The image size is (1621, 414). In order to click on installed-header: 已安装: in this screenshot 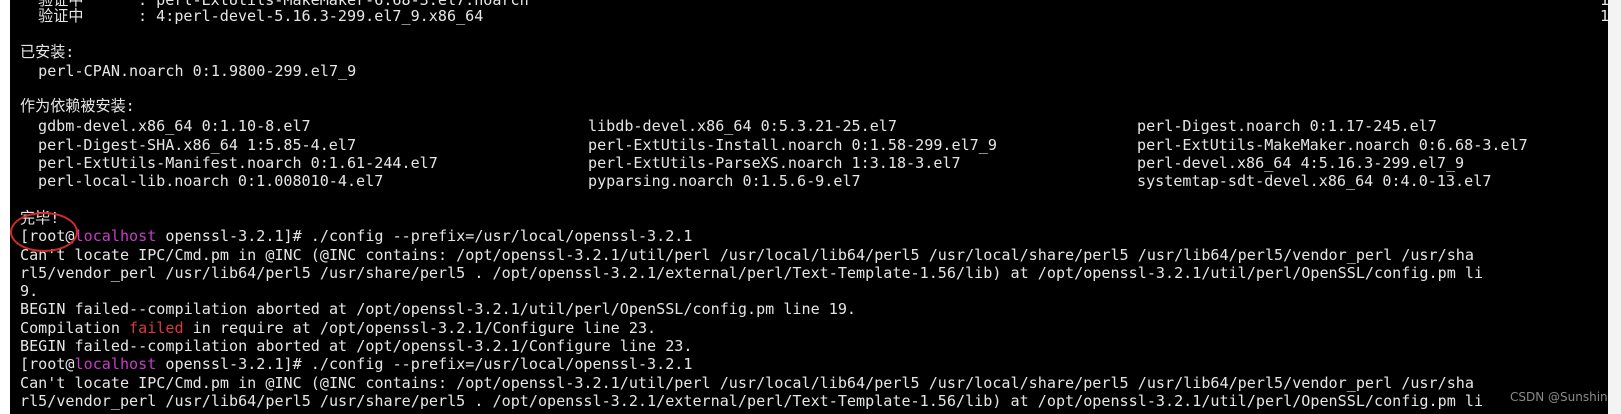, I will do `click(47, 52)`.